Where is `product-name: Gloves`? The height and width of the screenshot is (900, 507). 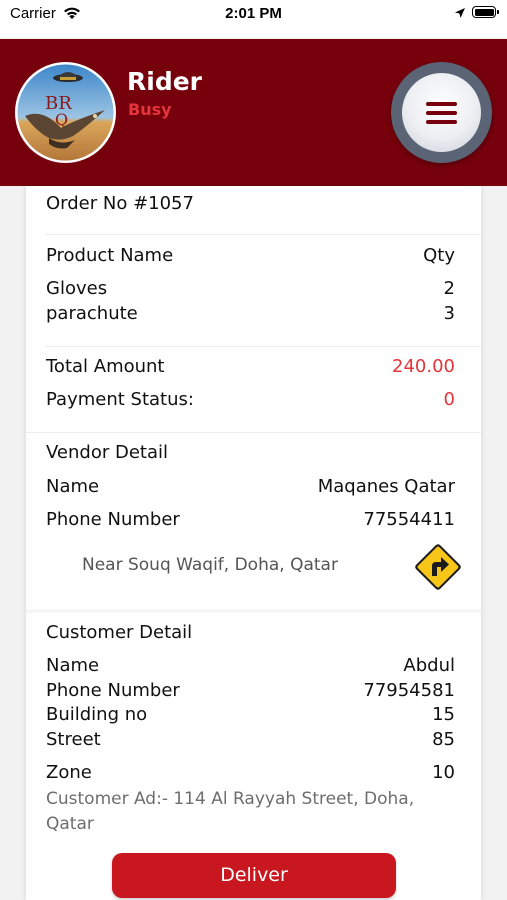 product-name: Gloves is located at coordinates (77, 288).